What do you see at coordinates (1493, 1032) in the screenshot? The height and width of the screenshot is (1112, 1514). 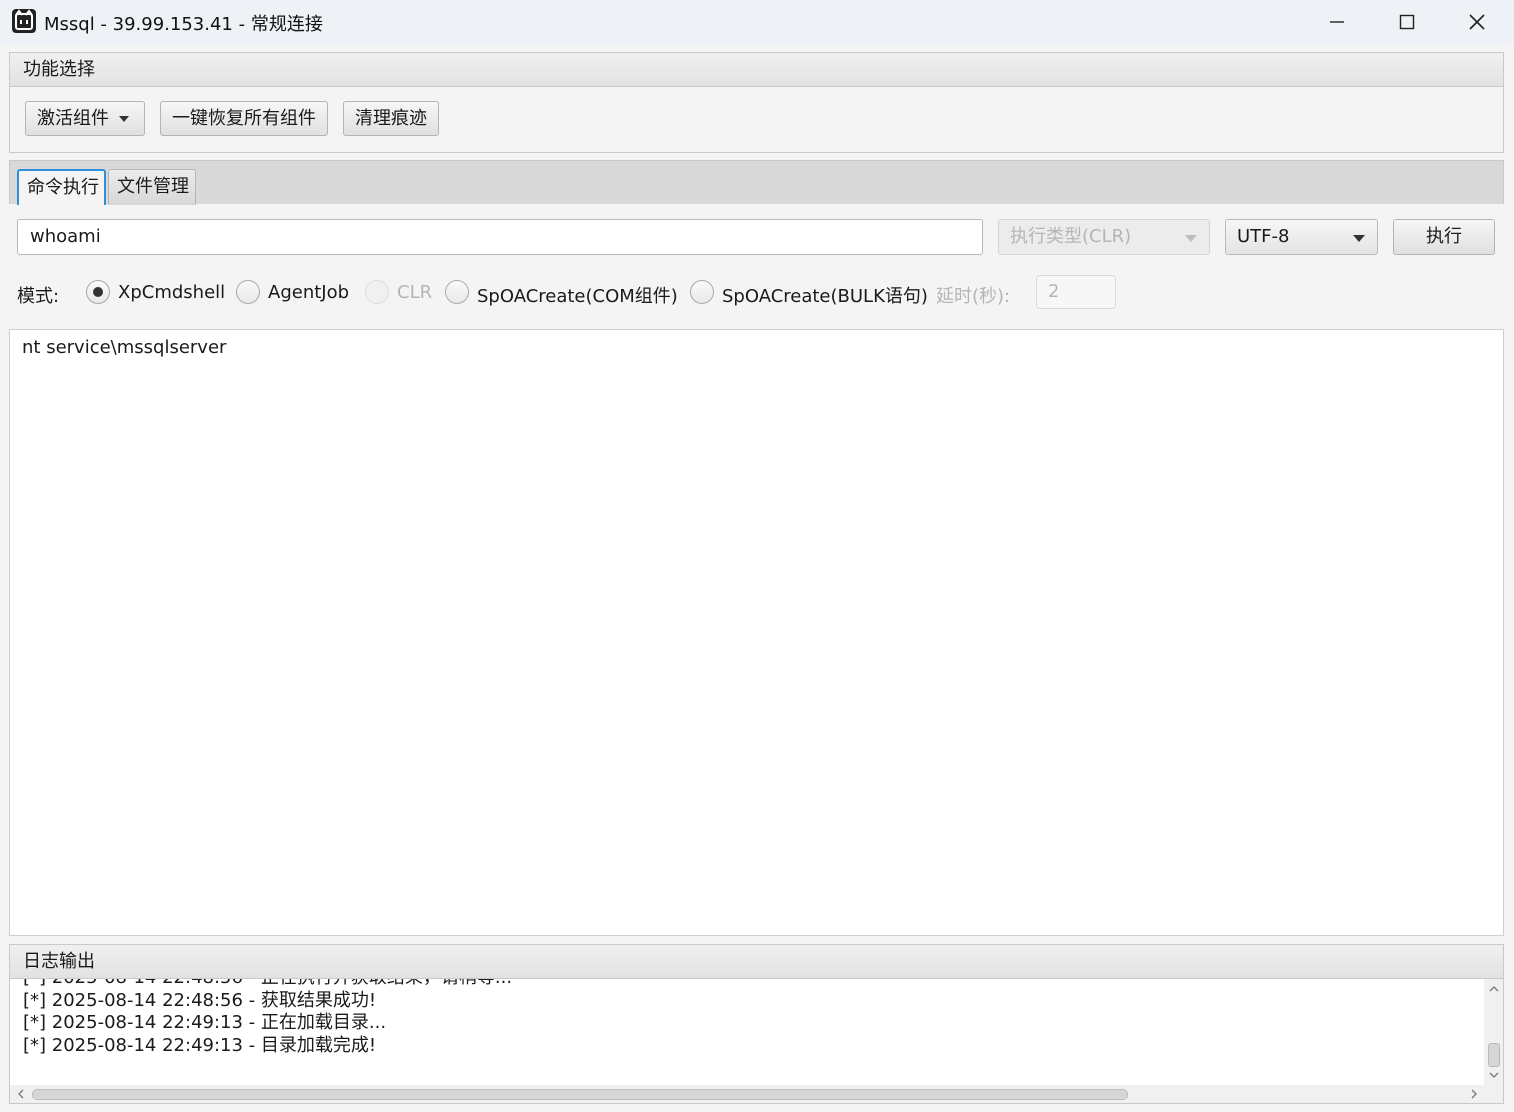 I see `log-vertical-scrollbar` at bounding box center [1493, 1032].